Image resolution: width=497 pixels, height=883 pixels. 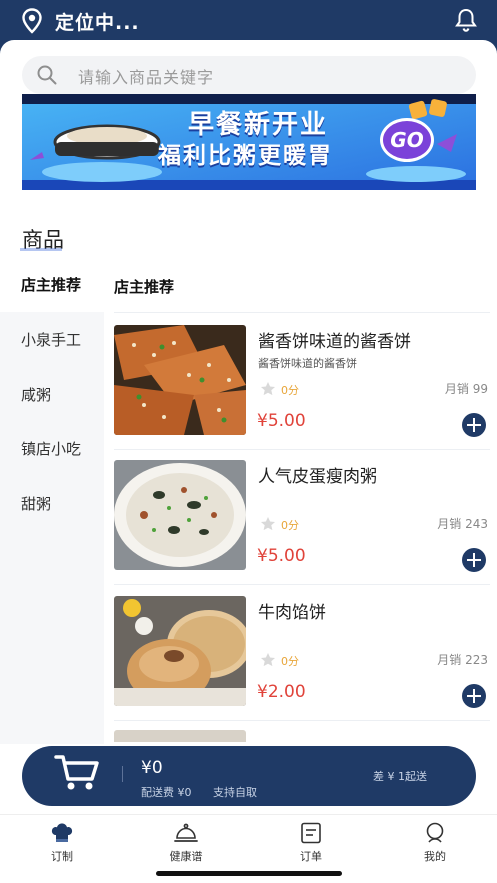 What do you see at coordinates (400, 776) in the screenshot?
I see `min-order-note: 差 ¥ 1起送` at bounding box center [400, 776].